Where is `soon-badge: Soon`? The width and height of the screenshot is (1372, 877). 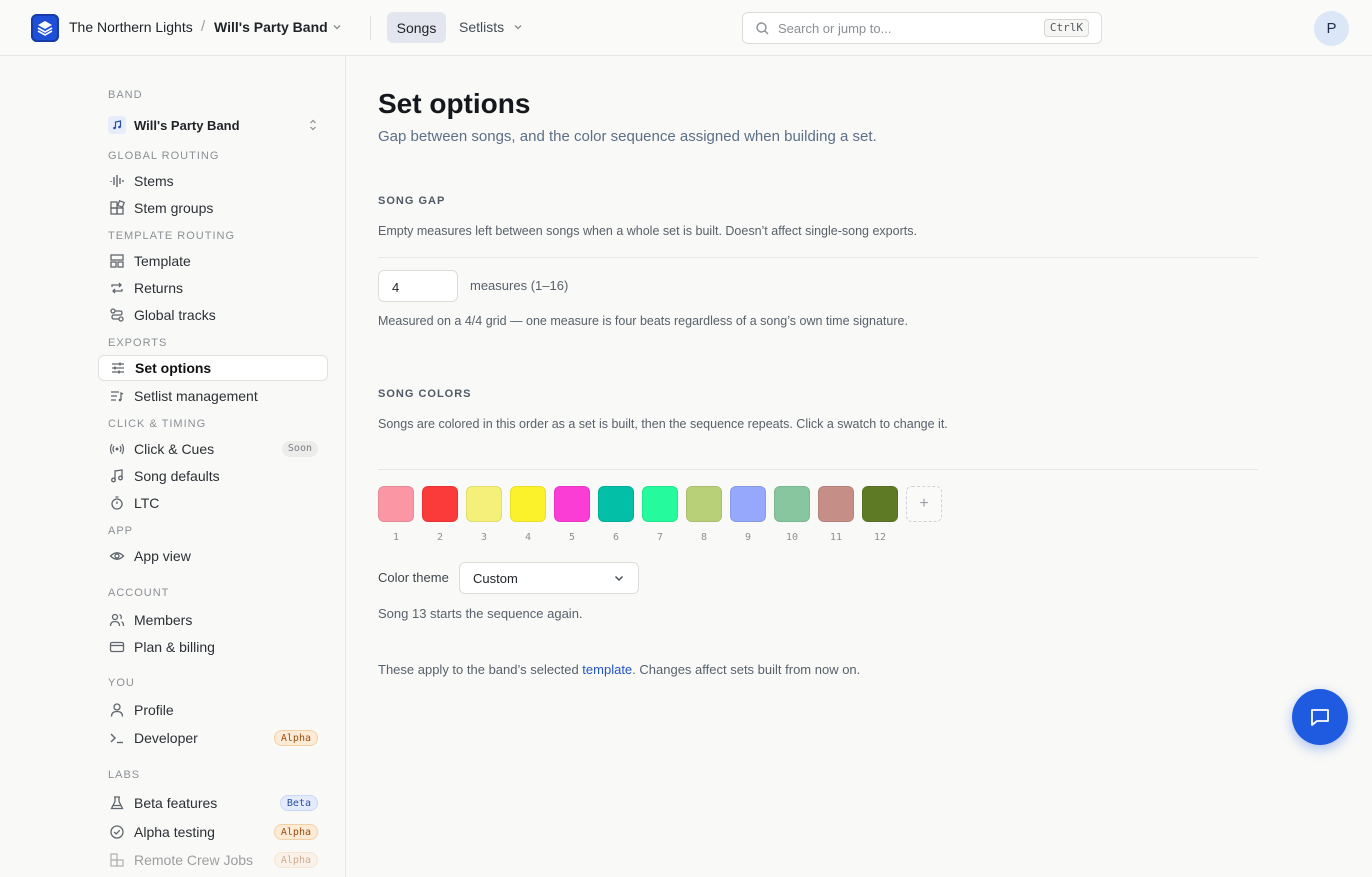 soon-badge: Soon is located at coordinates (299, 449).